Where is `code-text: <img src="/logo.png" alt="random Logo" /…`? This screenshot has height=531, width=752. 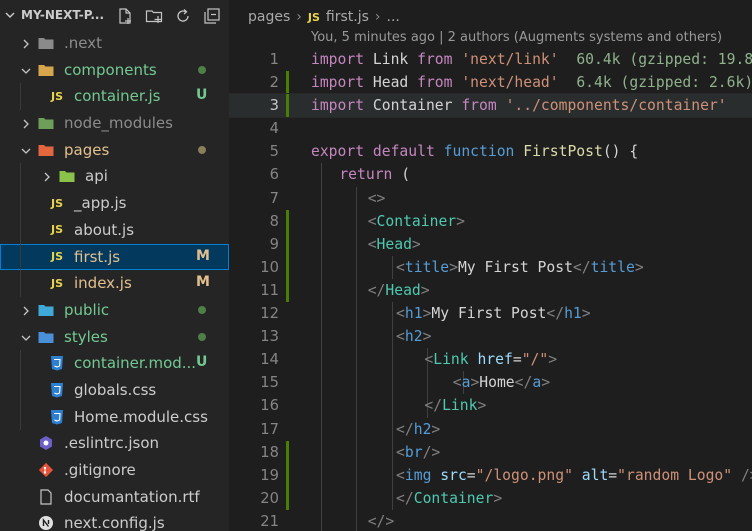
code-text: <img src="/logo.png" alt="random Logo" /… is located at coordinates (574, 475).